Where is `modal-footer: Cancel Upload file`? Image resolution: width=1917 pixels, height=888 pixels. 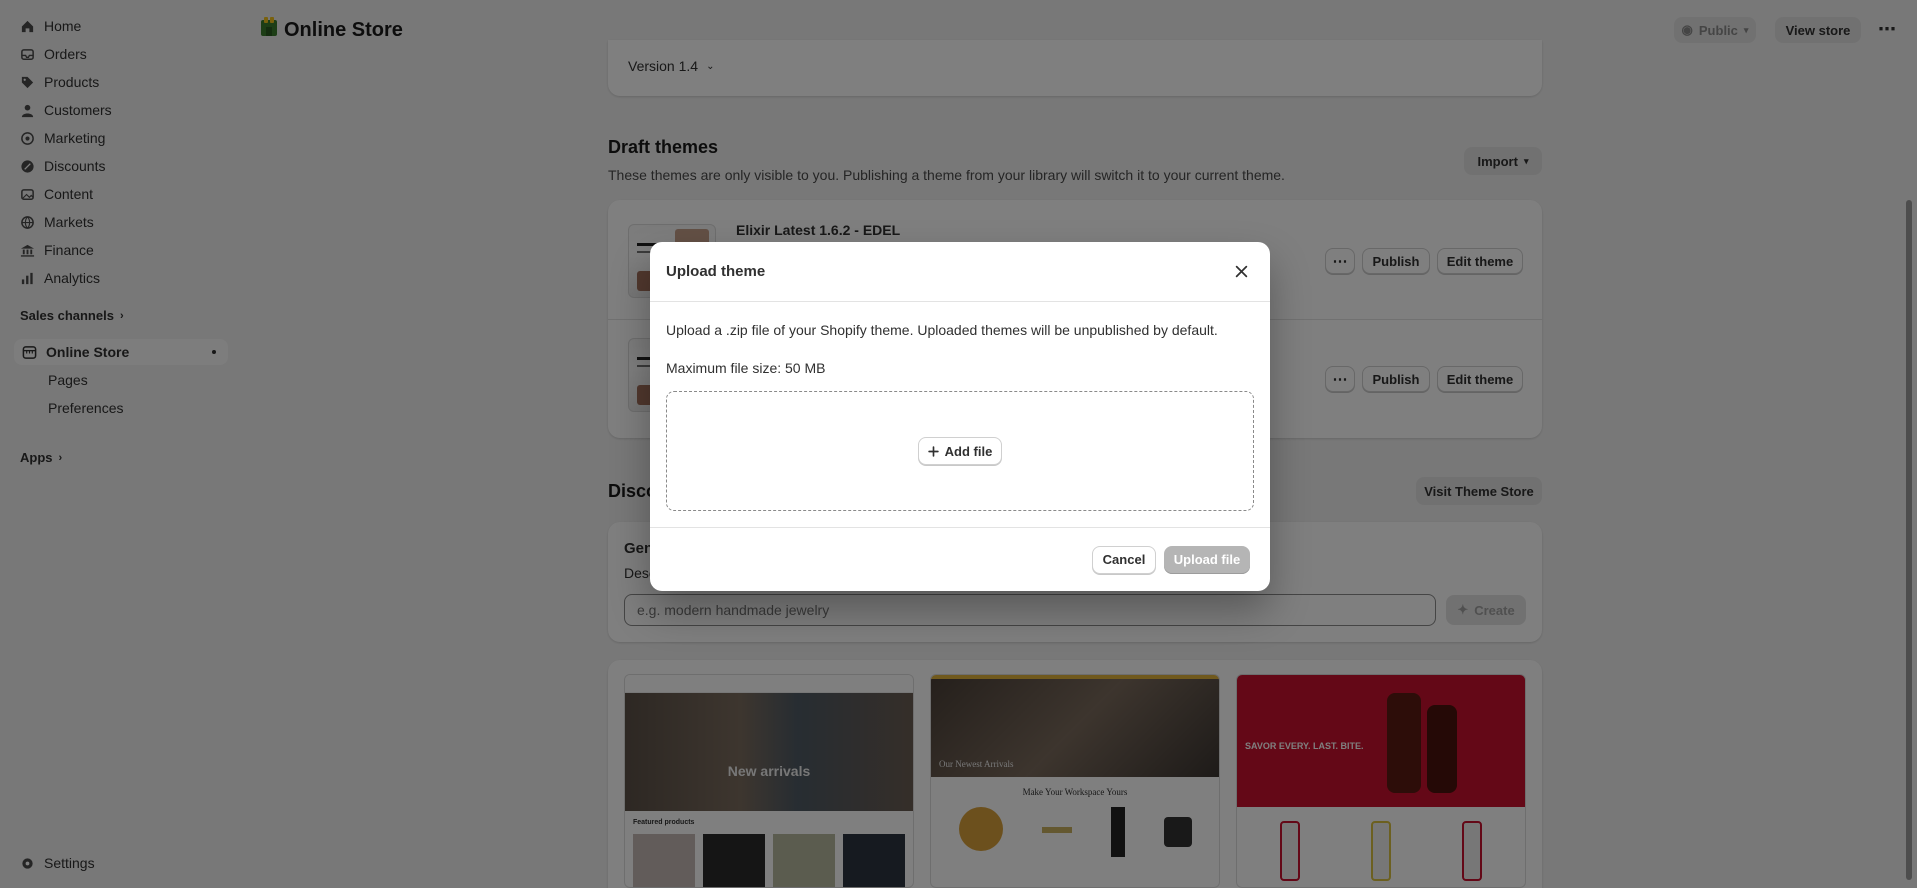 modal-footer: Cancel Upload file is located at coordinates (960, 559).